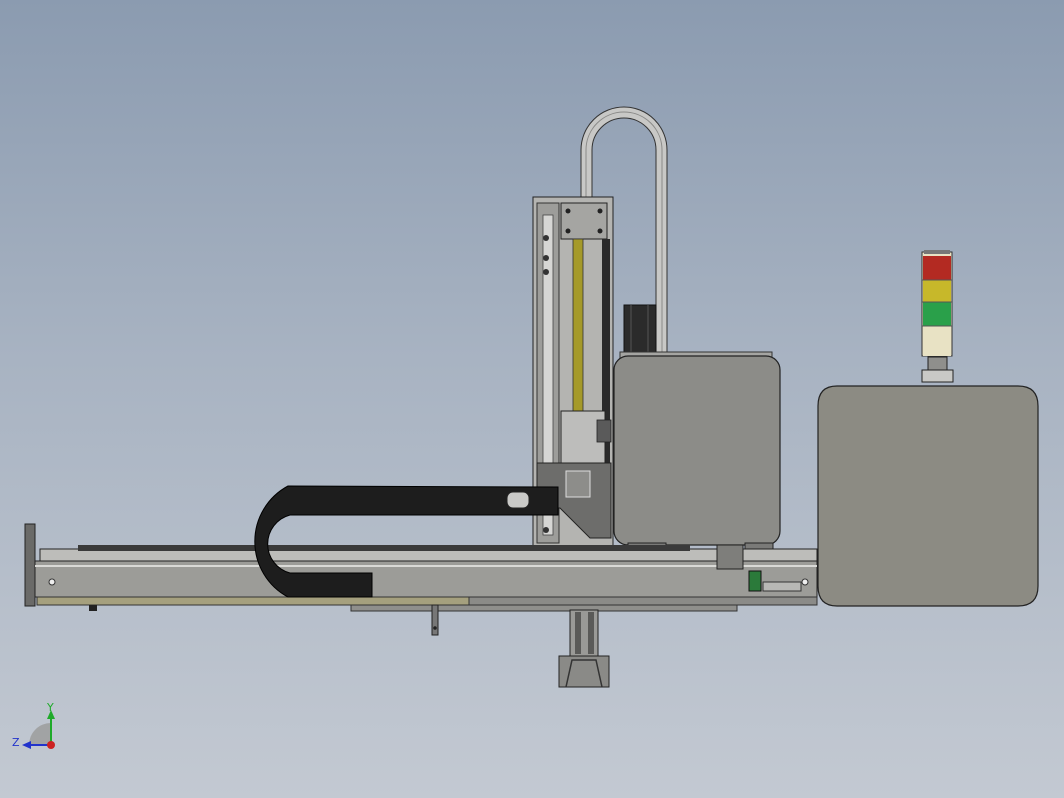  What do you see at coordinates (50, 707) in the screenshot?
I see `y-axis-label: Y` at bounding box center [50, 707].